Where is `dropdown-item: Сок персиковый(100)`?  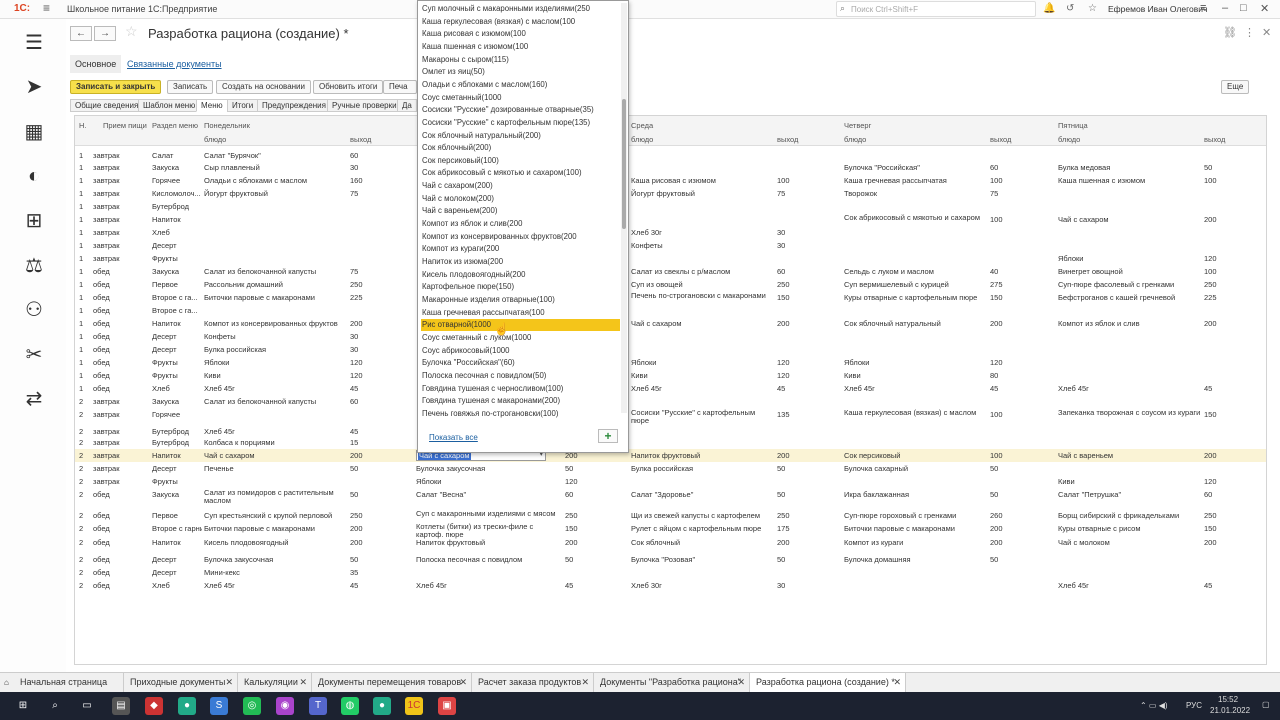
dropdown-item: Сок персиковый(100) is located at coordinates (520, 161).